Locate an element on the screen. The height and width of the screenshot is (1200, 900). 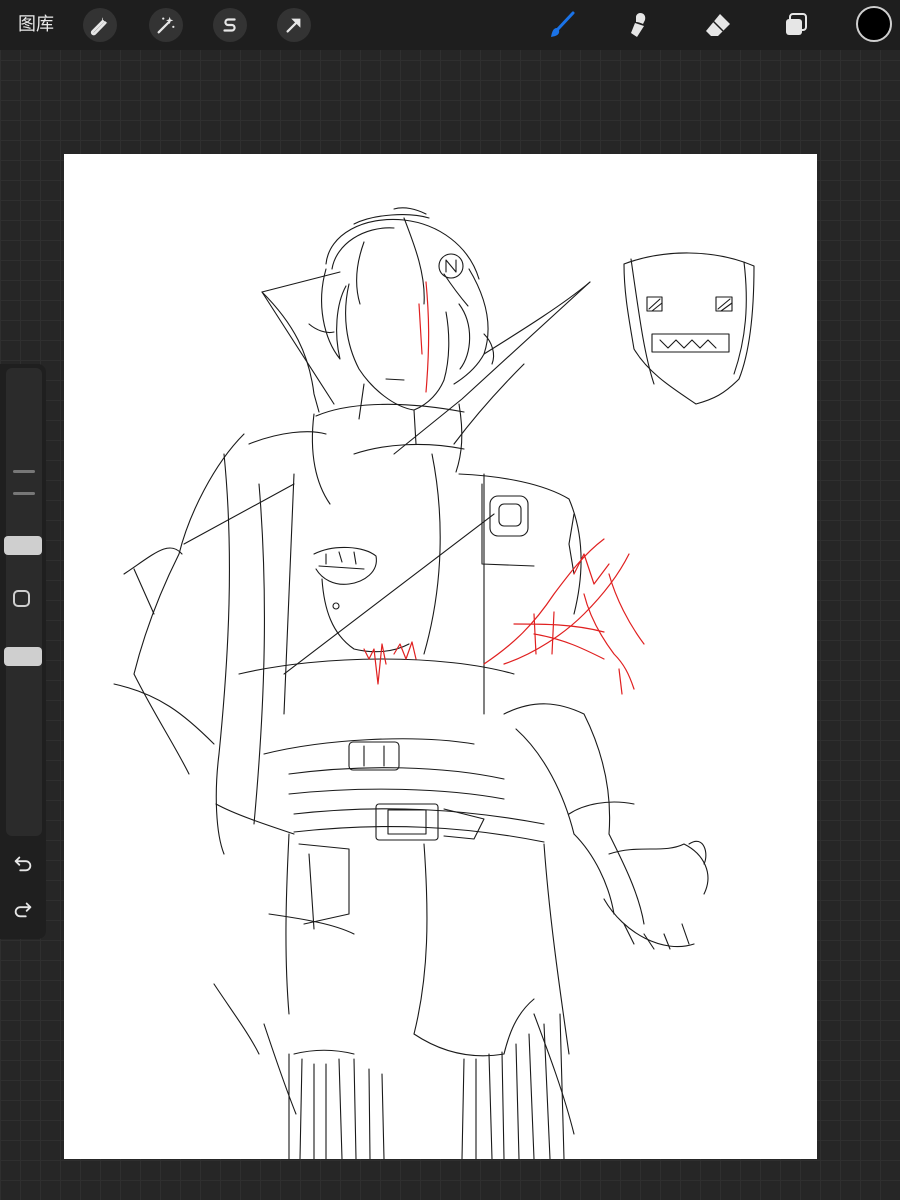
brush-icon is located at coordinates (563, 24).